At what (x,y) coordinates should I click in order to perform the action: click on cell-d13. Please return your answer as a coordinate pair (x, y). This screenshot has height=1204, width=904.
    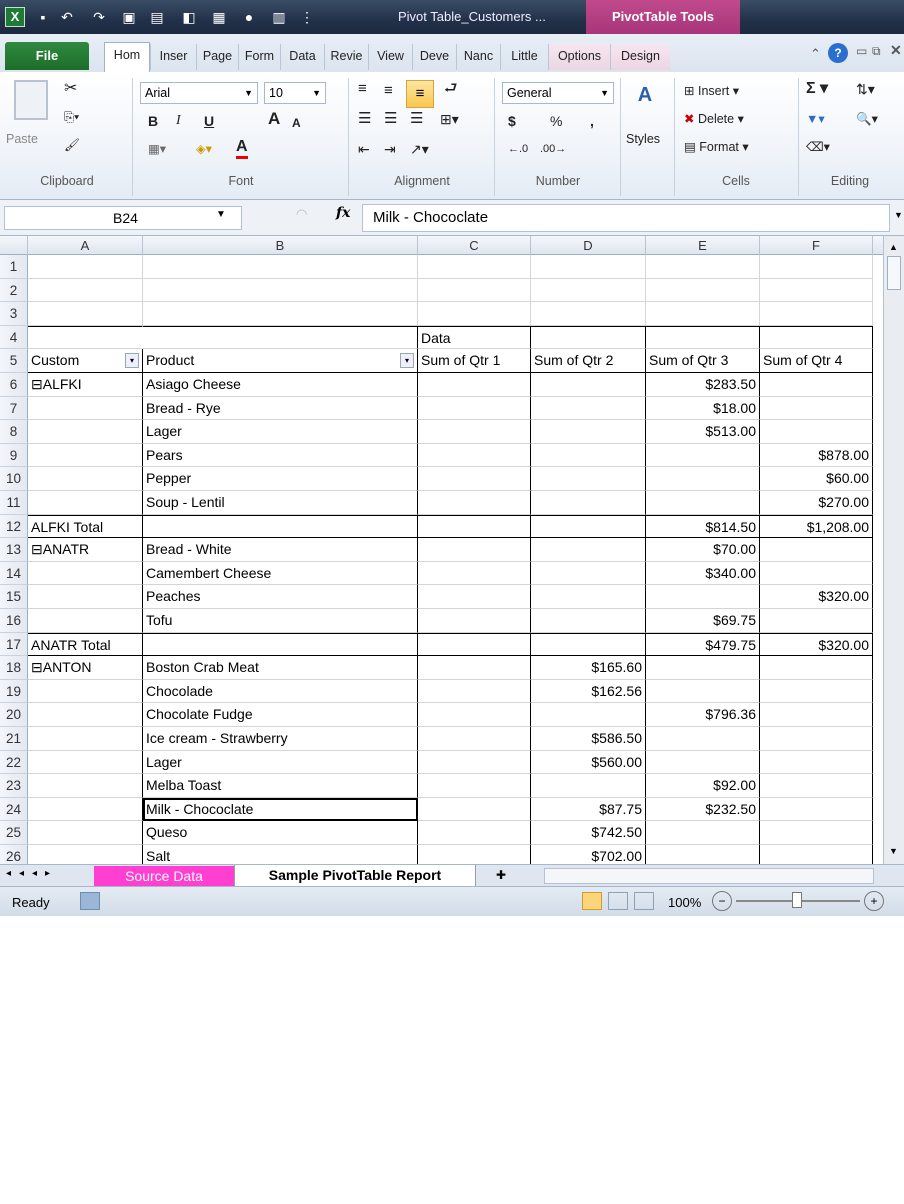
    Looking at the image, I should click on (588, 550).